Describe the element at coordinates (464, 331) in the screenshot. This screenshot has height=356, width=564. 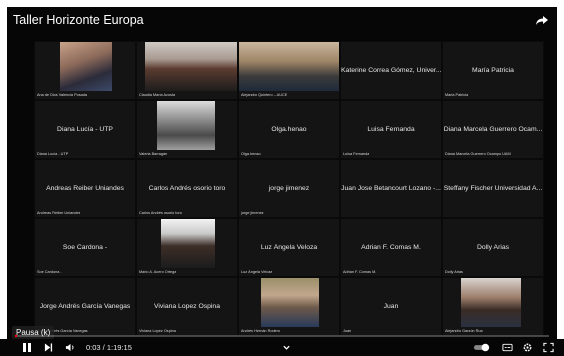
I see `participant-label: Alejandro Garzón Rua` at that location.